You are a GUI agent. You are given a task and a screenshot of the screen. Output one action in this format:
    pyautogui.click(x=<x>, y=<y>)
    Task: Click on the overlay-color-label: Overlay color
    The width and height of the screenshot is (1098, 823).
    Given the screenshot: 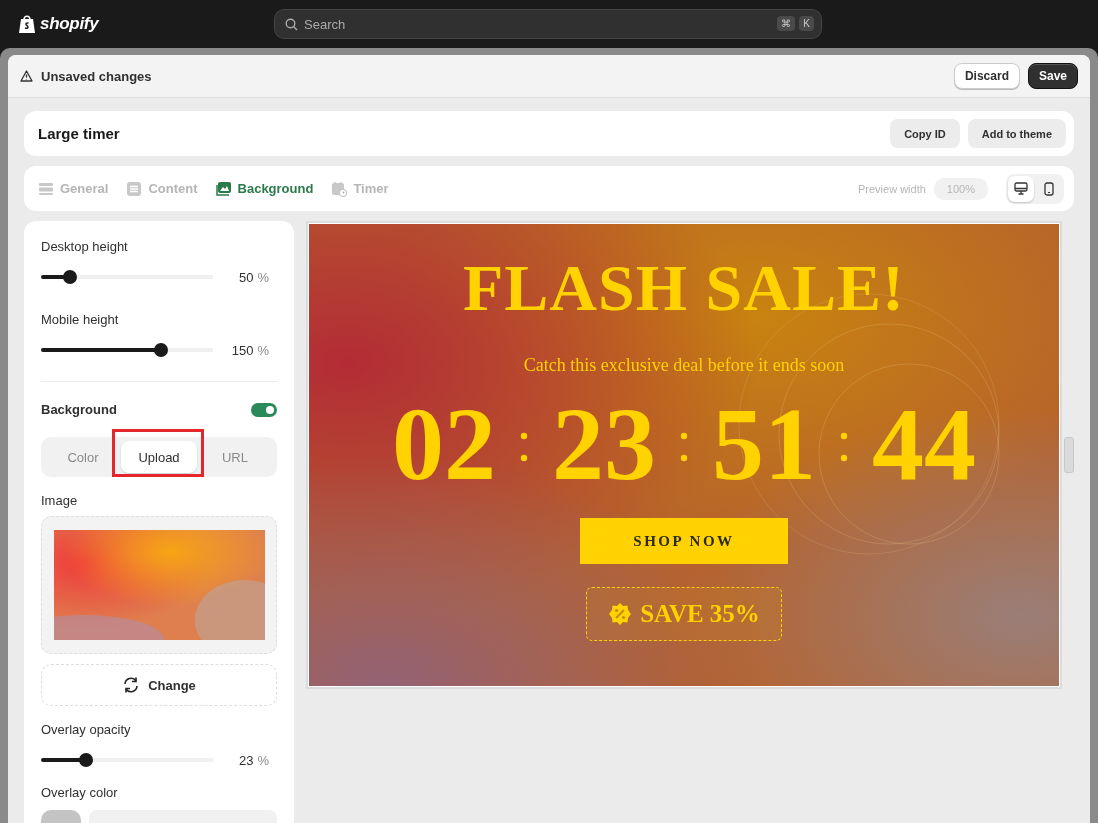 What is the action you would take?
    pyautogui.click(x=80, y=792)
    